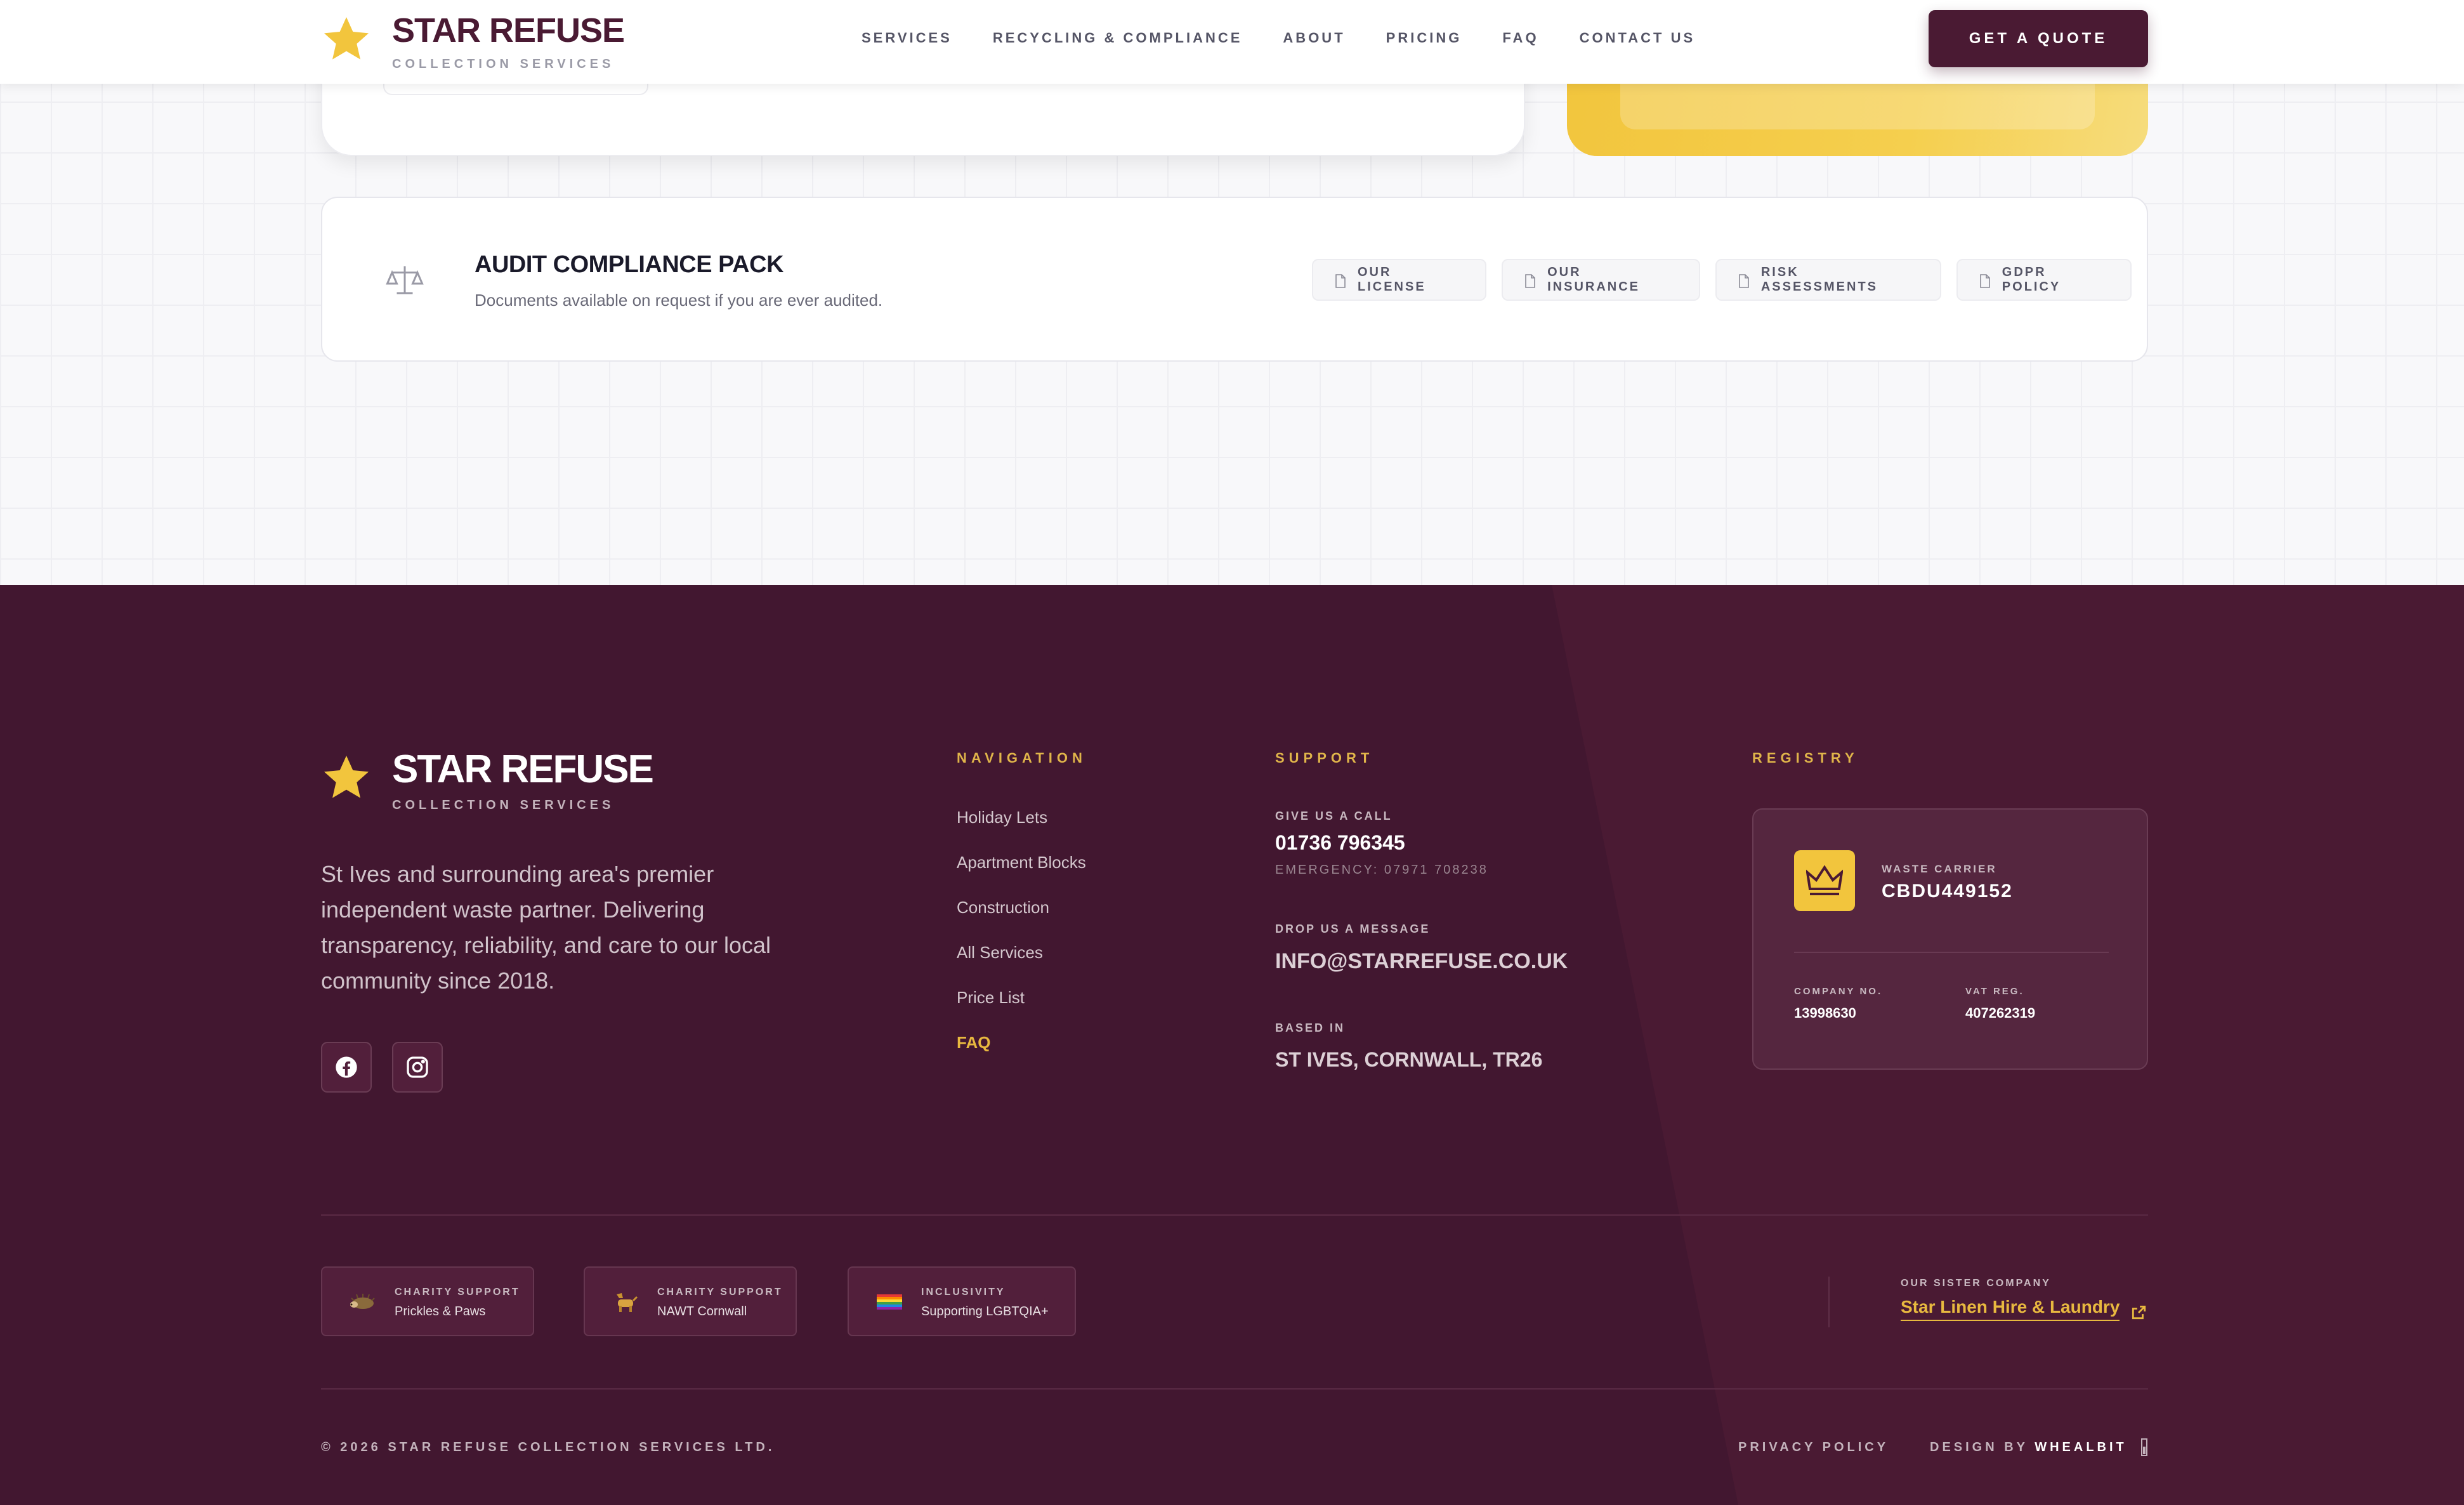 Image resolution: width=2464 pixels, height=1505 pixels. Describe the element at coordinates (702, 1311) in the screenshot. I see `badge-value: NAWT Cornwall` at that location.